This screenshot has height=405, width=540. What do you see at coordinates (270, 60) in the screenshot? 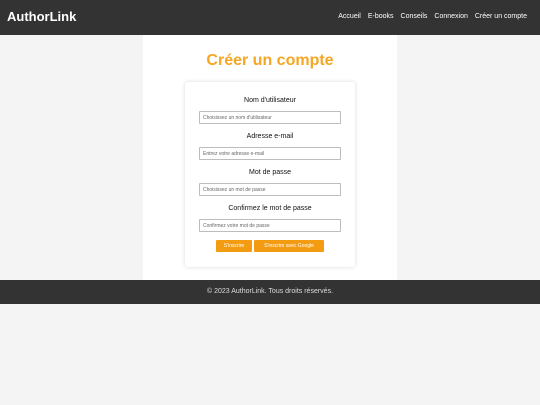
I see `page-title: Créer un compte` at bounding box center [270, 60].